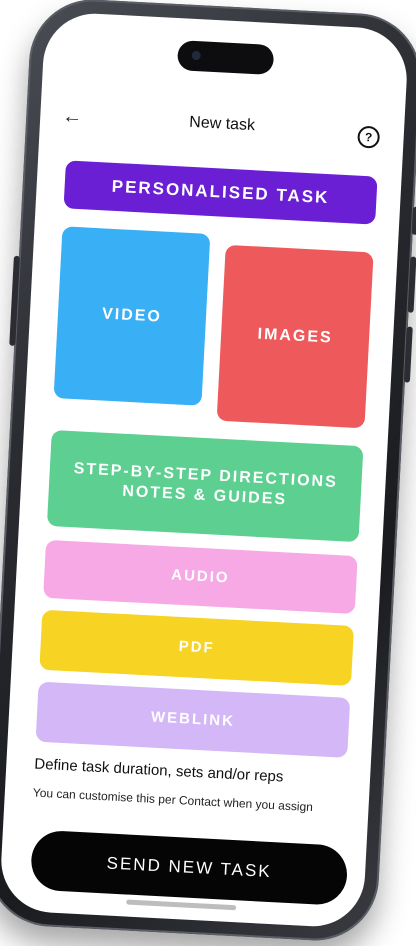  What do you see at coordinates (411, 284) in the screenshot?
I see `volume-up-button` at bounding box center [411, 284].